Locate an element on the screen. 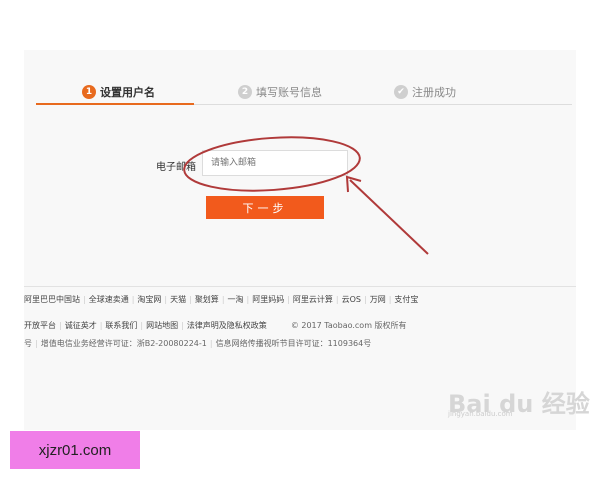 Image resolution: width=600 pixels, height=480 pixels. step-success: ✔ 注册成功 is located at coordinates (425, 92).